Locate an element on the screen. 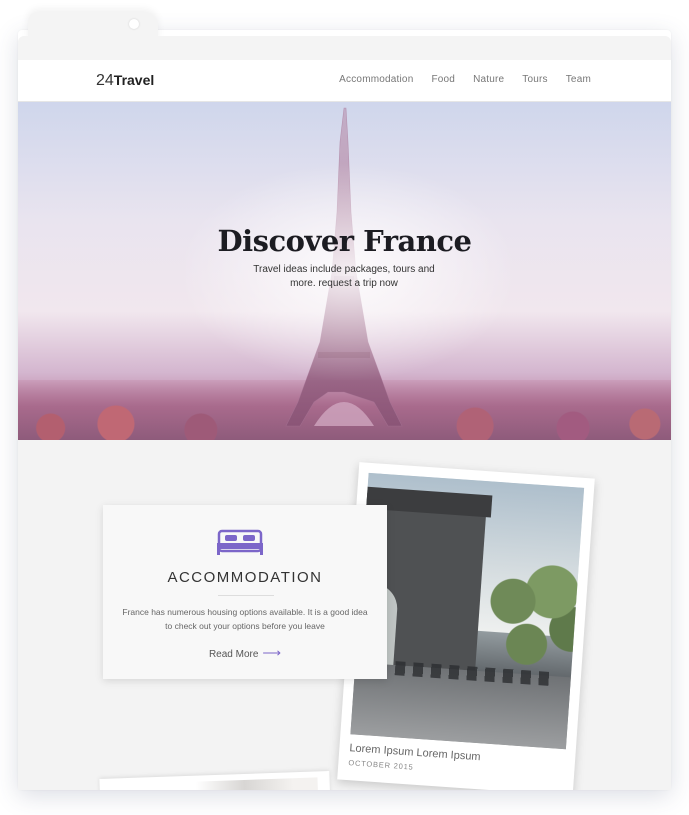 This screenshot has height=815, width=689. arrow-right-icon: ⟶ is located at coordinates (272, 652).